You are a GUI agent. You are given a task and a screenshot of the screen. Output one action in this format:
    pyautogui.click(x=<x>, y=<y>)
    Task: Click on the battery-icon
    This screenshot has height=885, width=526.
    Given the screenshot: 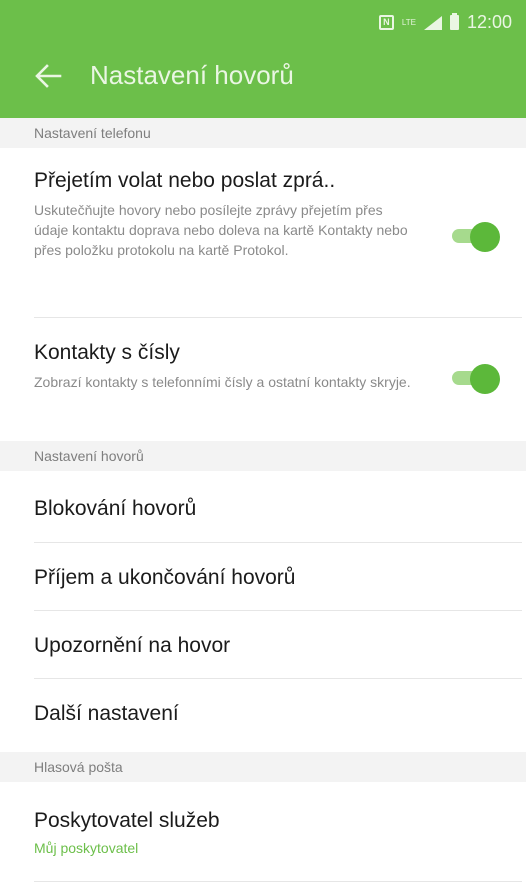 What is the action you would take?
    pyautogui.click(x=454, y=21)
    